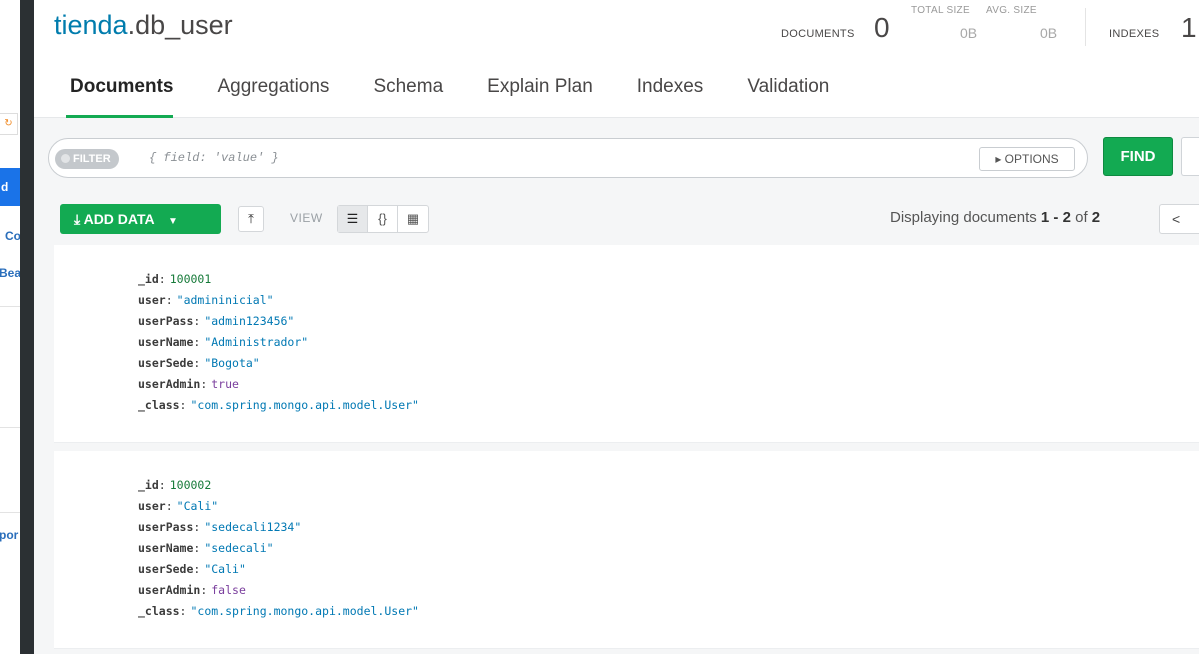 The width and height of the screenshot is (1199, 654). Describe the element at coordinates (788, 94) in the screenshot. I see `tab-validation: Validation` at that location.